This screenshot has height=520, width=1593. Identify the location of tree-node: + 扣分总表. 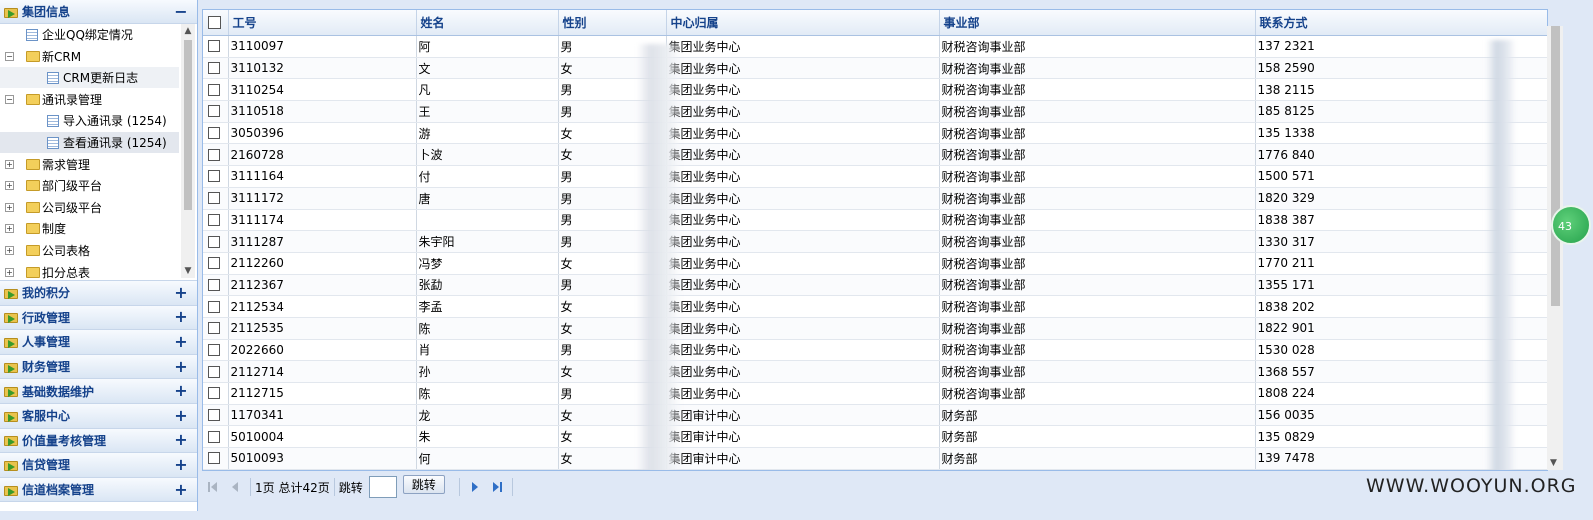
(89, 271).